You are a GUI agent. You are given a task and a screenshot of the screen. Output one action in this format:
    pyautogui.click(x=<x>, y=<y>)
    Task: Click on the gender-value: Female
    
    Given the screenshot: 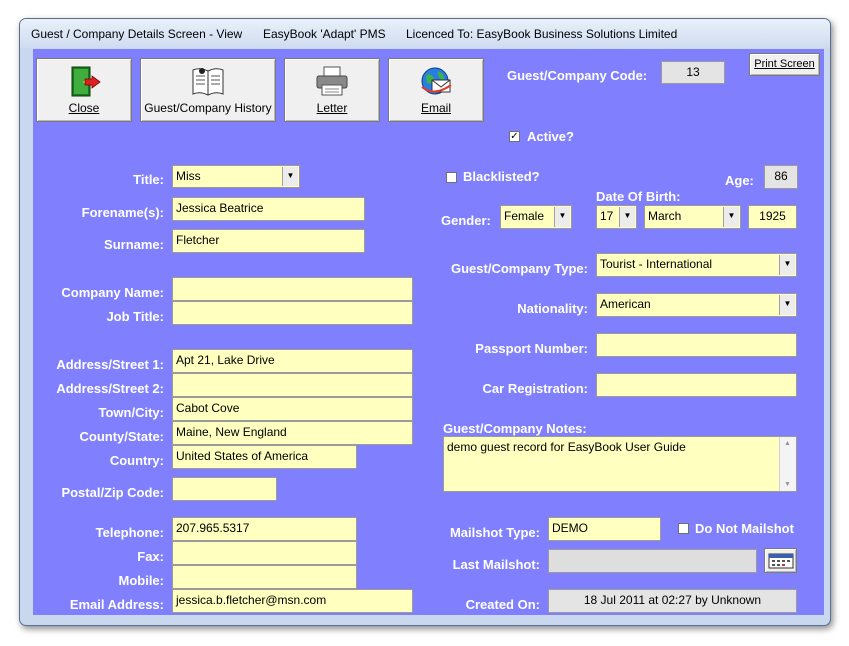 What is the action you would take?
    pyautogui.click(x=524, y=216)
    